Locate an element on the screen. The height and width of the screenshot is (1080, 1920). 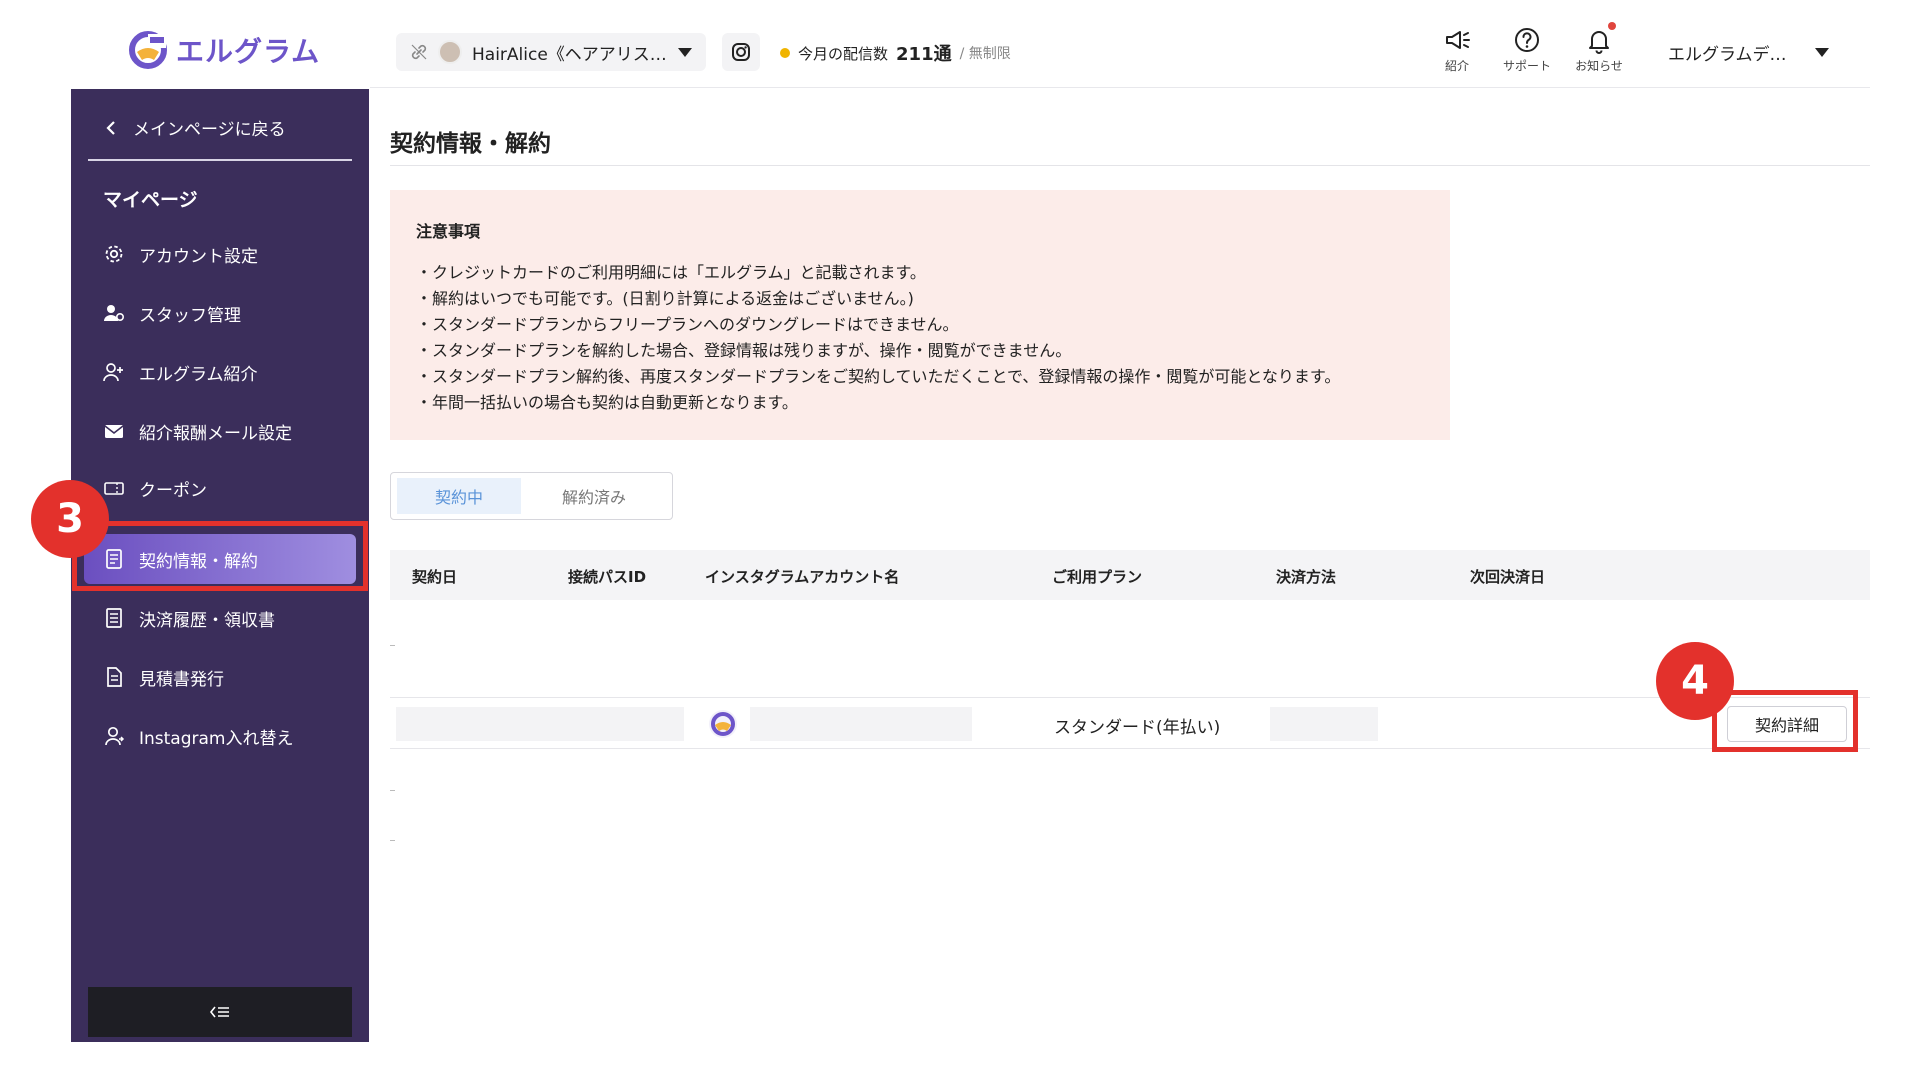
sidebar-item-label: エルグラム紹介 is located at coordinates (198, 374).